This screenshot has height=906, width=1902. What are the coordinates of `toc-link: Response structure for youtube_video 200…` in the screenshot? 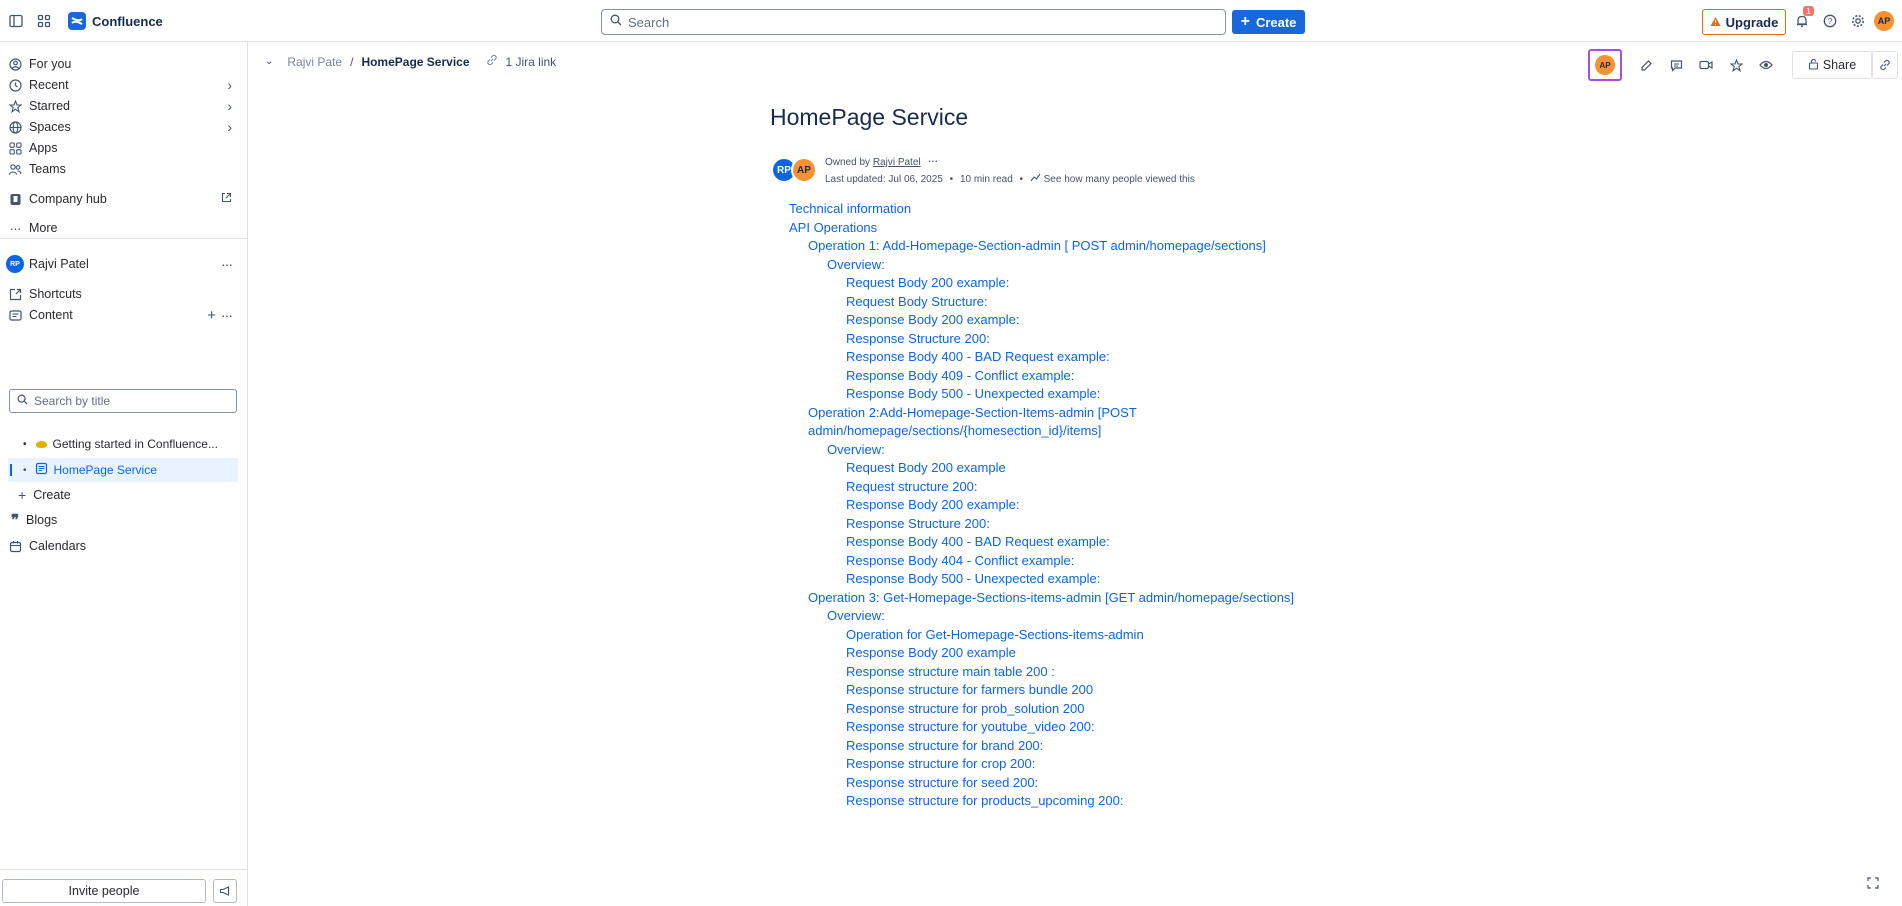 It's located at (1069, 727).